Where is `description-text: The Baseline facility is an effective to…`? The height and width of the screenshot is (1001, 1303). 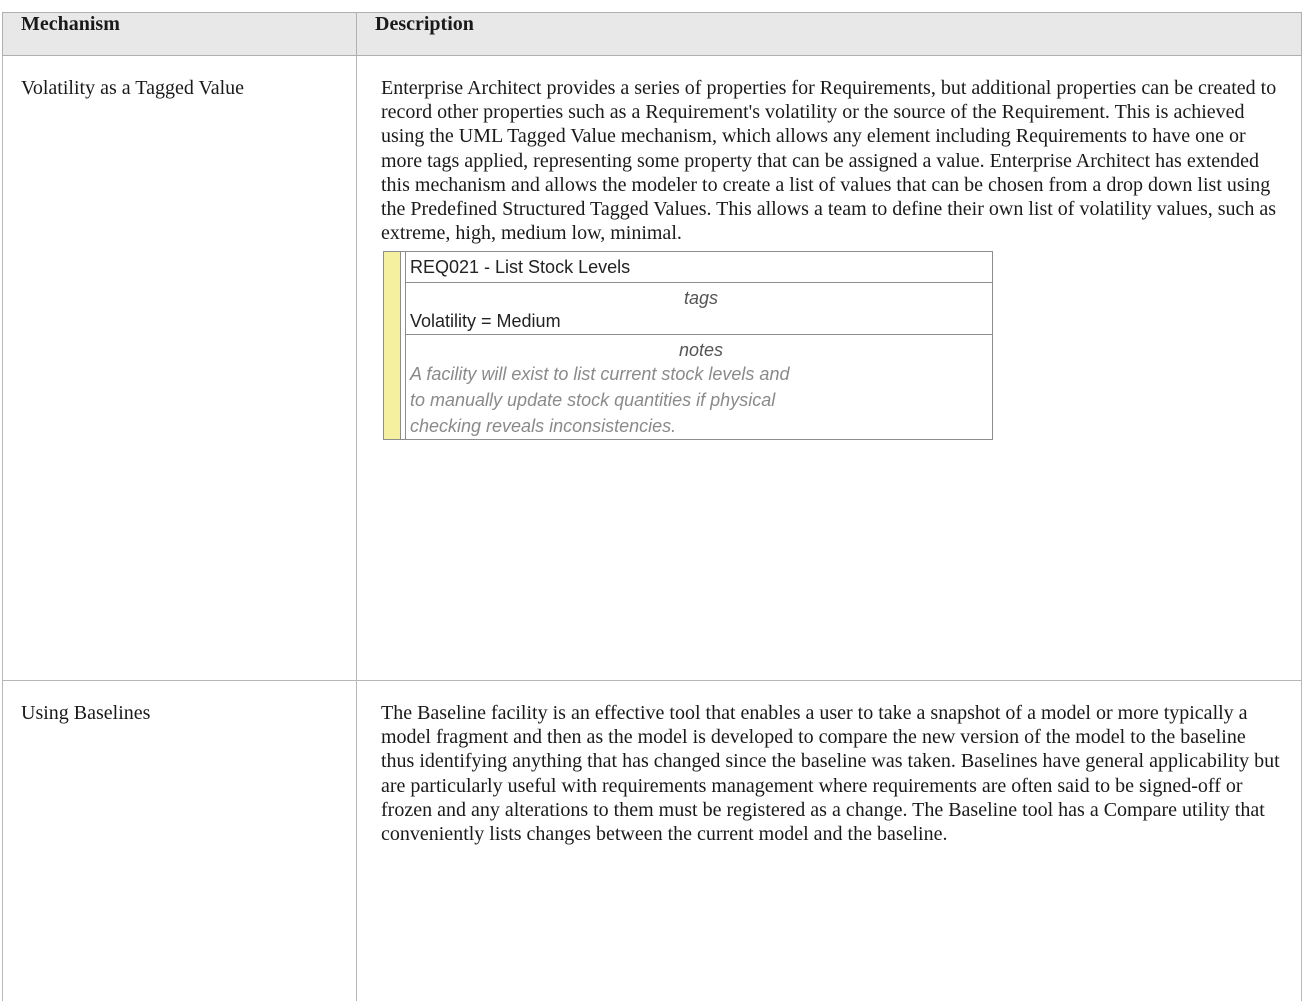 description-text: The Baseline facility is an effective to… is located at coordinates (831, 773).